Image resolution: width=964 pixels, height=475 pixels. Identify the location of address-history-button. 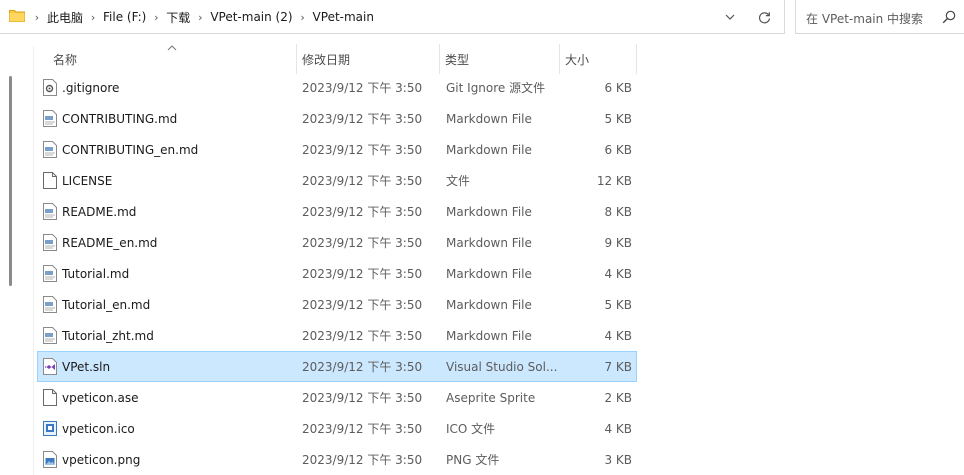
(730, 17).